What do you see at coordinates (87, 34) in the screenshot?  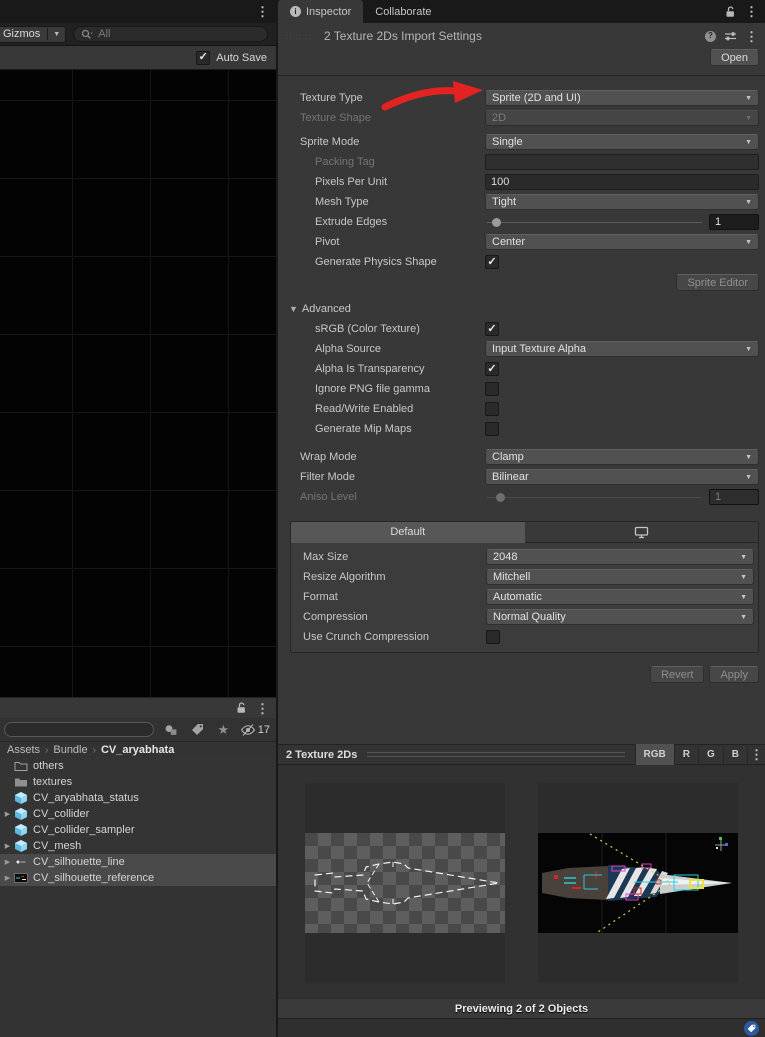 I see `search-icon` at bounding box center [87, 34].